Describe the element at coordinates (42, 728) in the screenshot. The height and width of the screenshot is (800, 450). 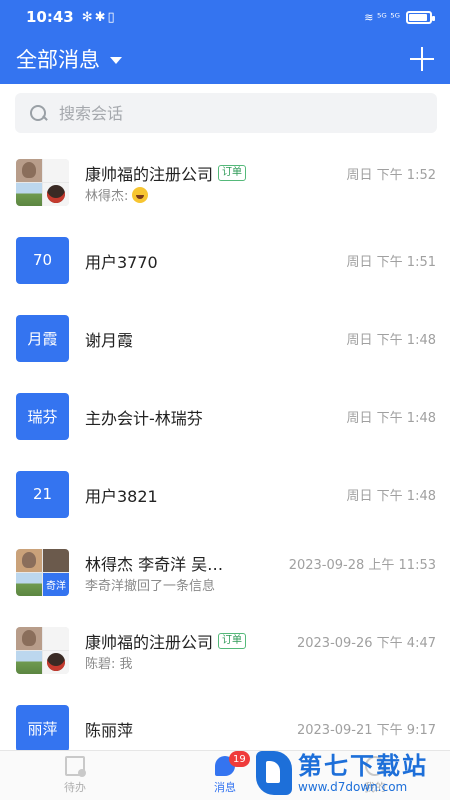
I see `avatar: 丽萍` at that location.